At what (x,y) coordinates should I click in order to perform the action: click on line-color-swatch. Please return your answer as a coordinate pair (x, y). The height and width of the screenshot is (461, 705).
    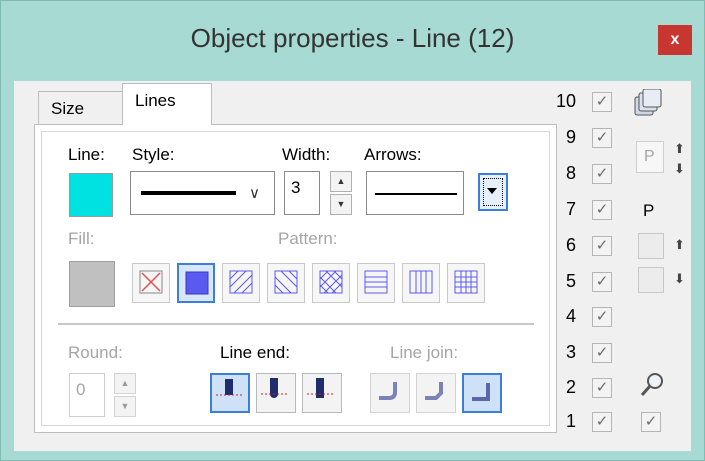
    Looking at the image, I should click on (91, 195).